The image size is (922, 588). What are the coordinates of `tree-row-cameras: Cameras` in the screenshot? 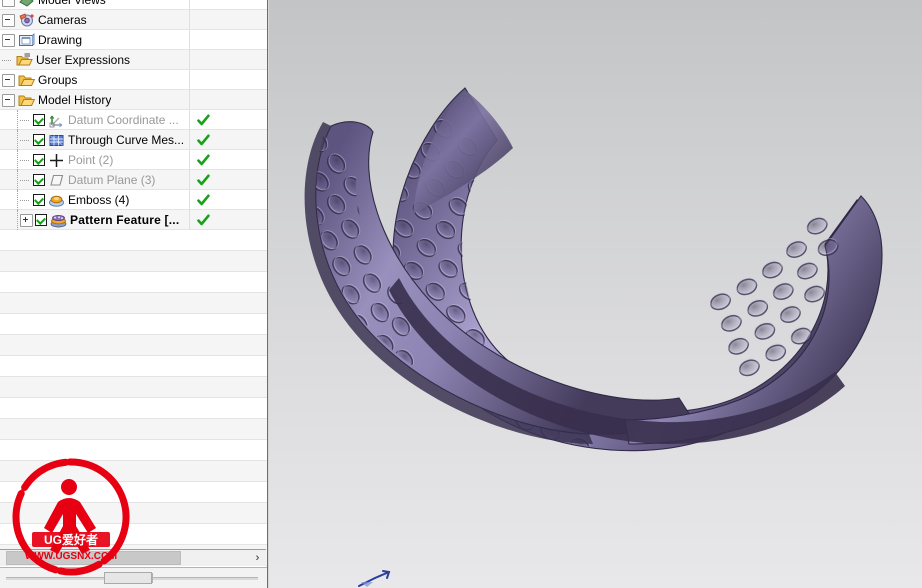 It's located at (133, 20).